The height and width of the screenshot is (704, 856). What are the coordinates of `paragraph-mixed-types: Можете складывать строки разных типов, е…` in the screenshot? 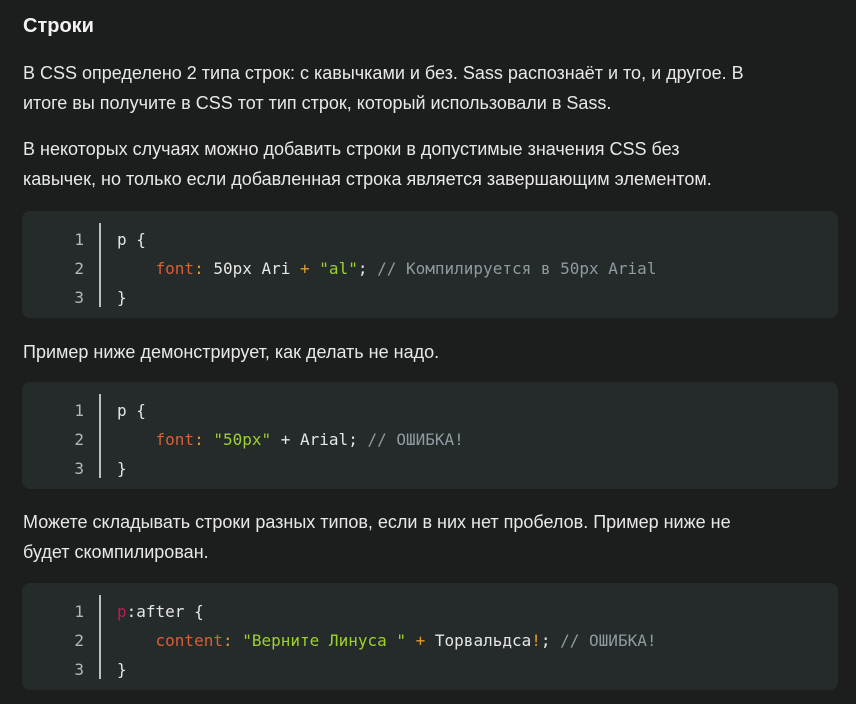 It's located at (433, 537).